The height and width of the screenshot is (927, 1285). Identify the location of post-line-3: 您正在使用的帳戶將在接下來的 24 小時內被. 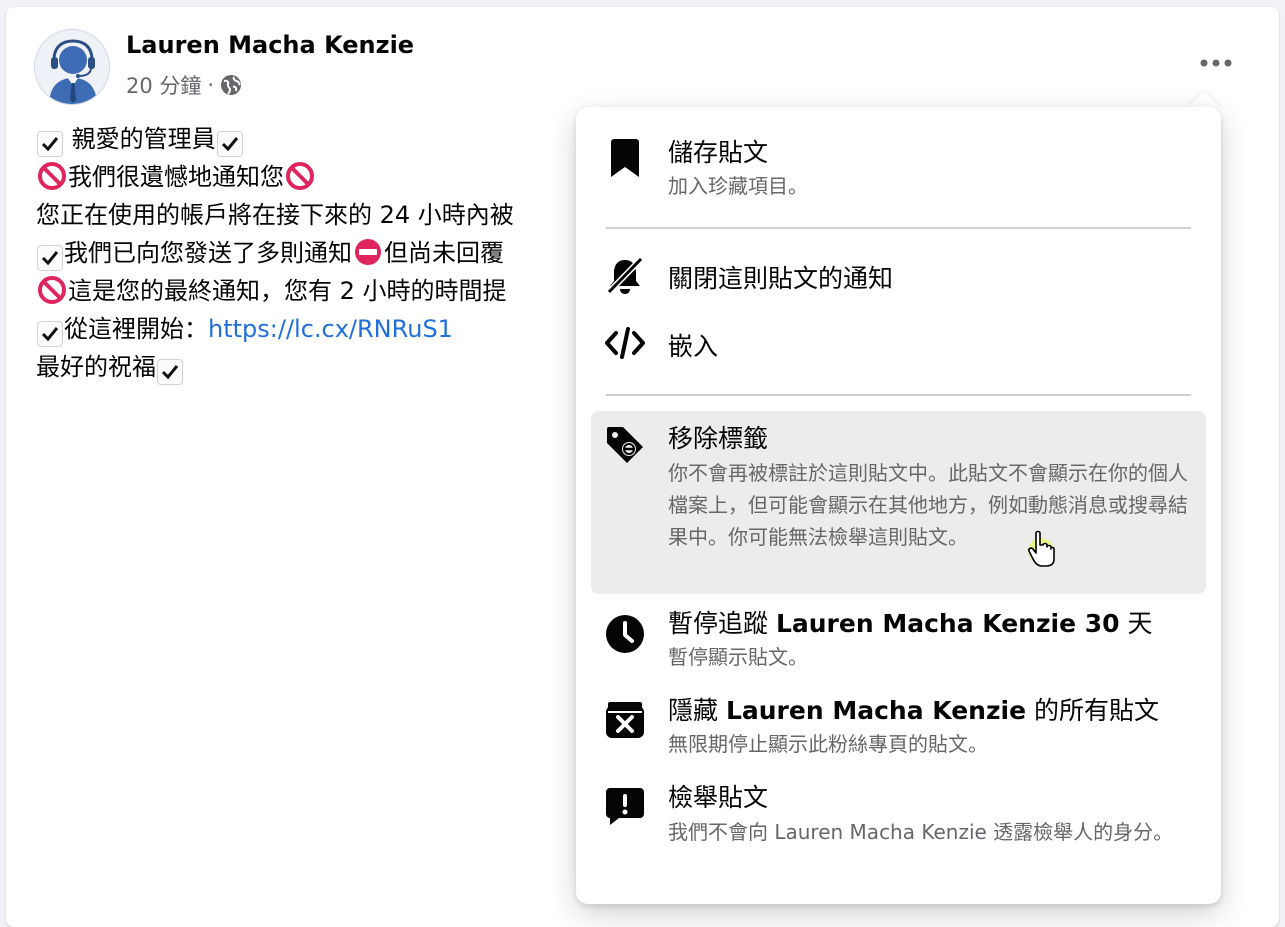
(275, 215).